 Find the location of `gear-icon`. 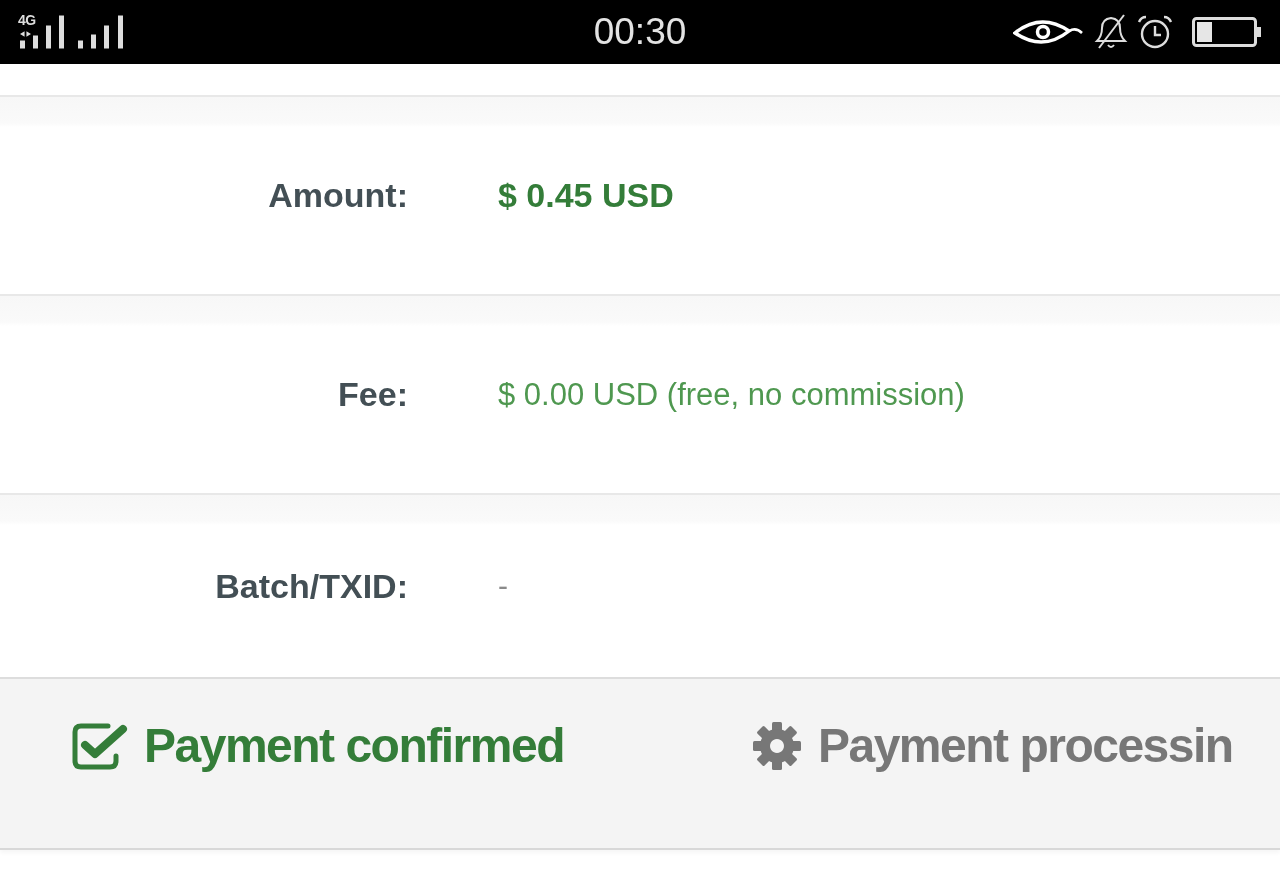

gear-icon is located at coordinates (776, 745).